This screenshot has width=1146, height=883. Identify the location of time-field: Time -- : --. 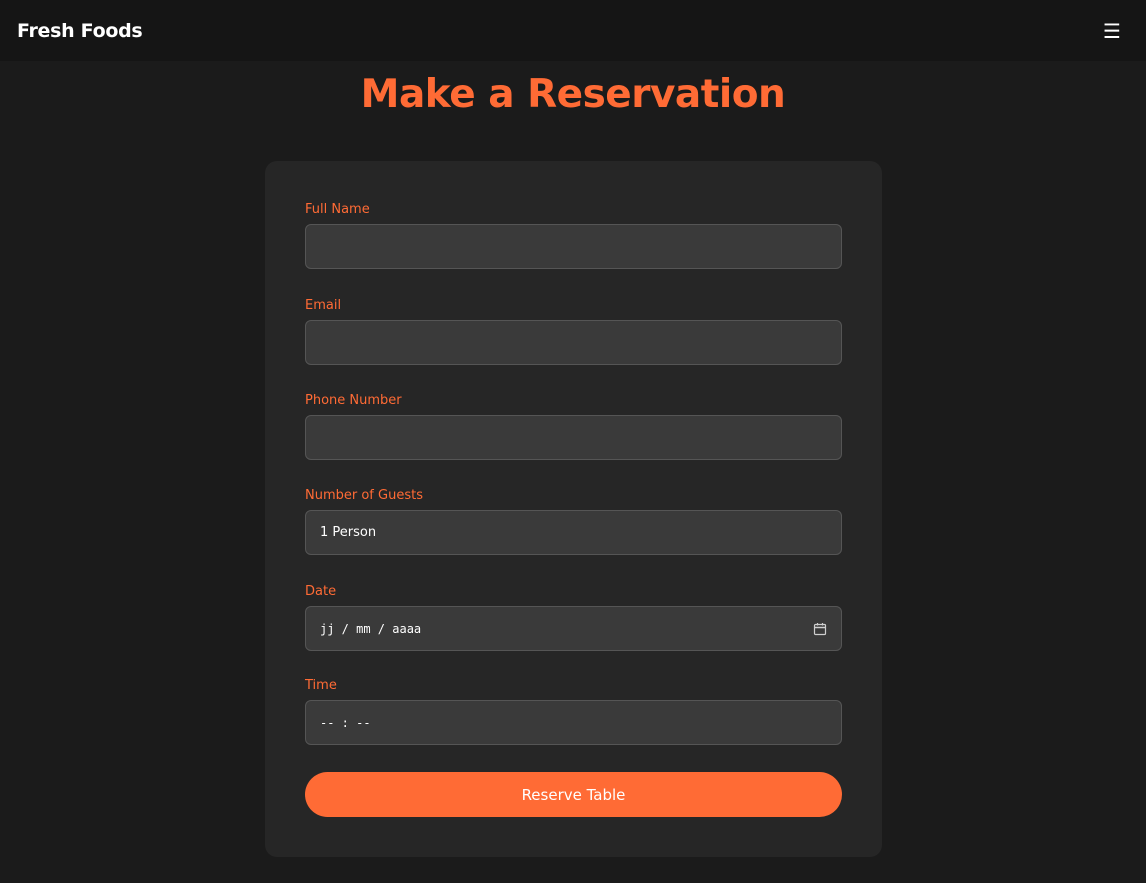
(573, 711).